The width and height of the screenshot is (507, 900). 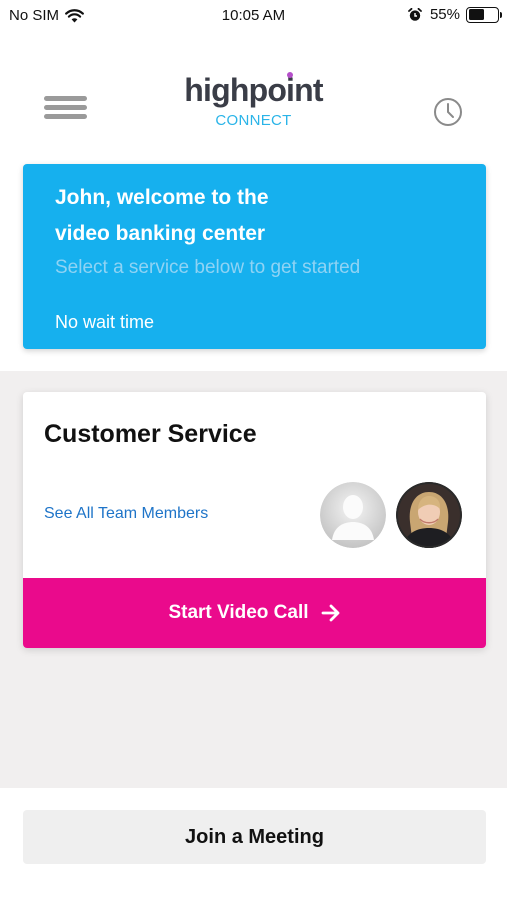 I want to click on logo-wordmark: highpoint, so click(x=254, y=90).